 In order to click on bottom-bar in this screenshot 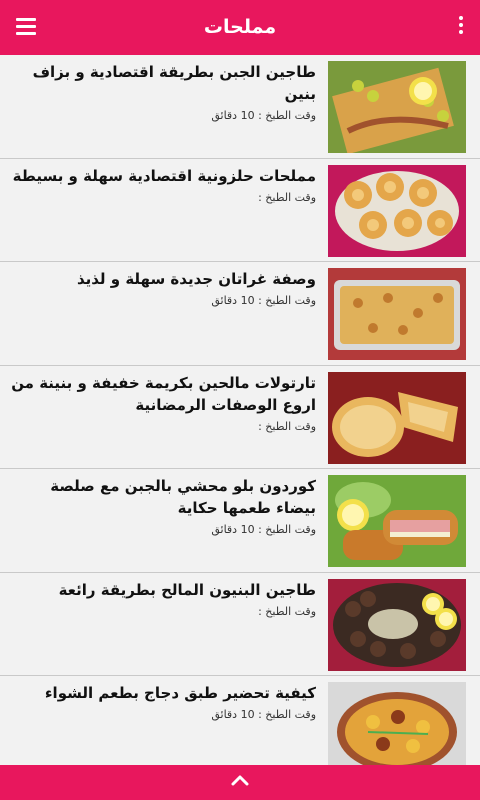, I will do `click(240, 782)`.